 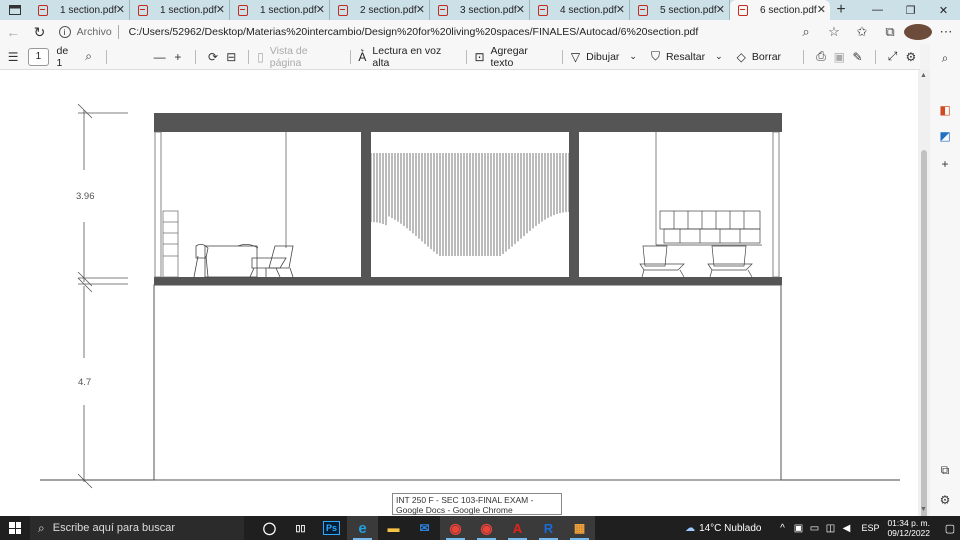 What do you see at coordinates (924, 340) in the screenshot?
I see `scroll-thumb` at bounding box center [924, 340].